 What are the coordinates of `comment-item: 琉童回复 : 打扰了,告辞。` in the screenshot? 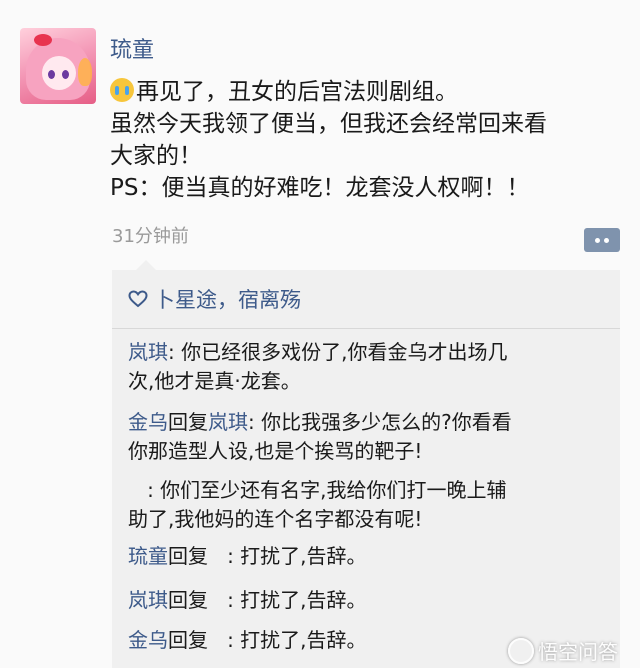 It's located at (368, 556).